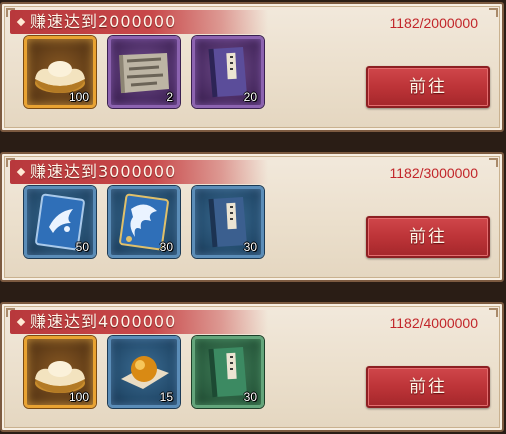  Describe the element at coordinates (250, 97) in the screenshot. I see `reward-count: 20` at that location.